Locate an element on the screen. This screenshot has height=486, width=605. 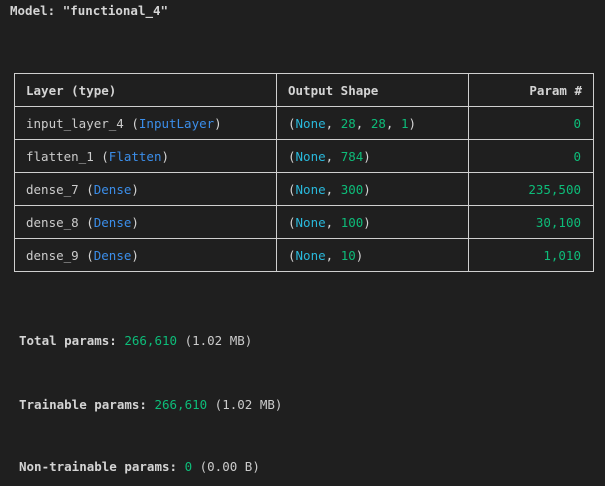
param-count-cell: 235,500 is located at coordinates (531, 189).